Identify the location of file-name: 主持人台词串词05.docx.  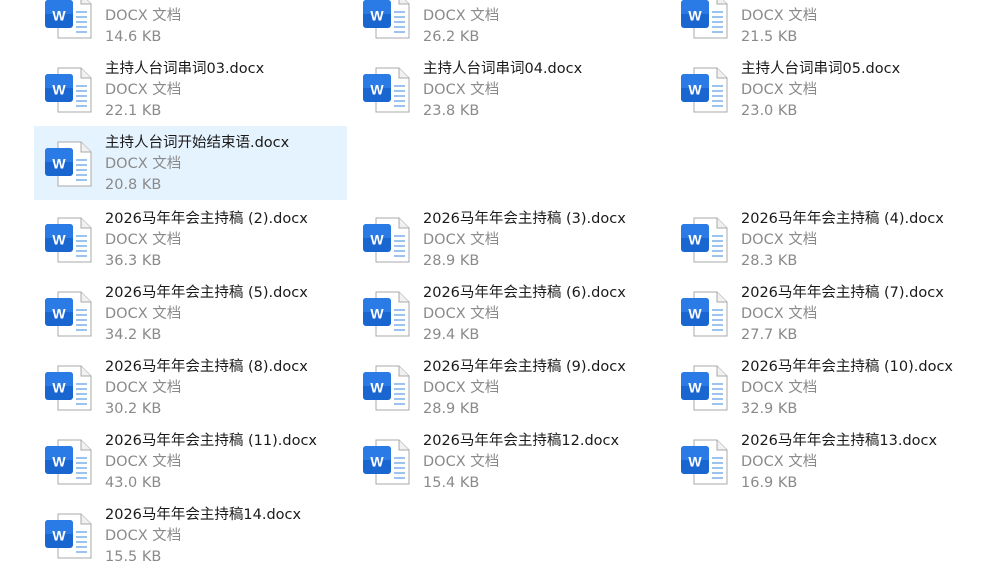
(821, 69).